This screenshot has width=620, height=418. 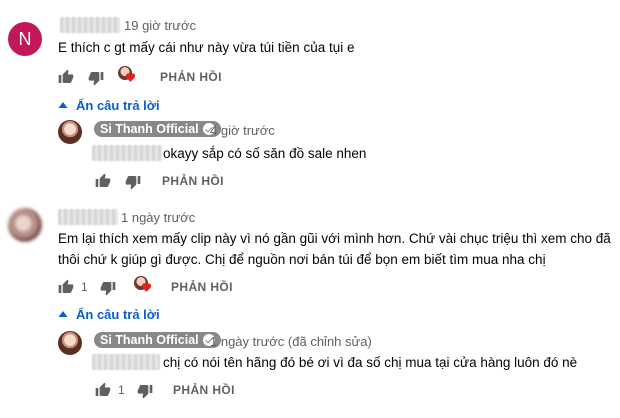 I want to click on avatar: N, so click(x=25, y=39).